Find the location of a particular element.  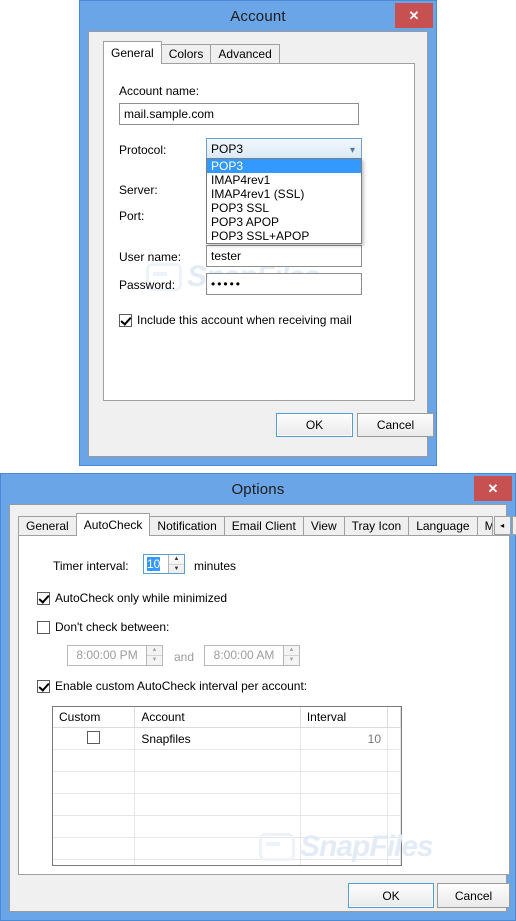

dont-check-between-row: Don't check between: is located at coordinates (103, 627).